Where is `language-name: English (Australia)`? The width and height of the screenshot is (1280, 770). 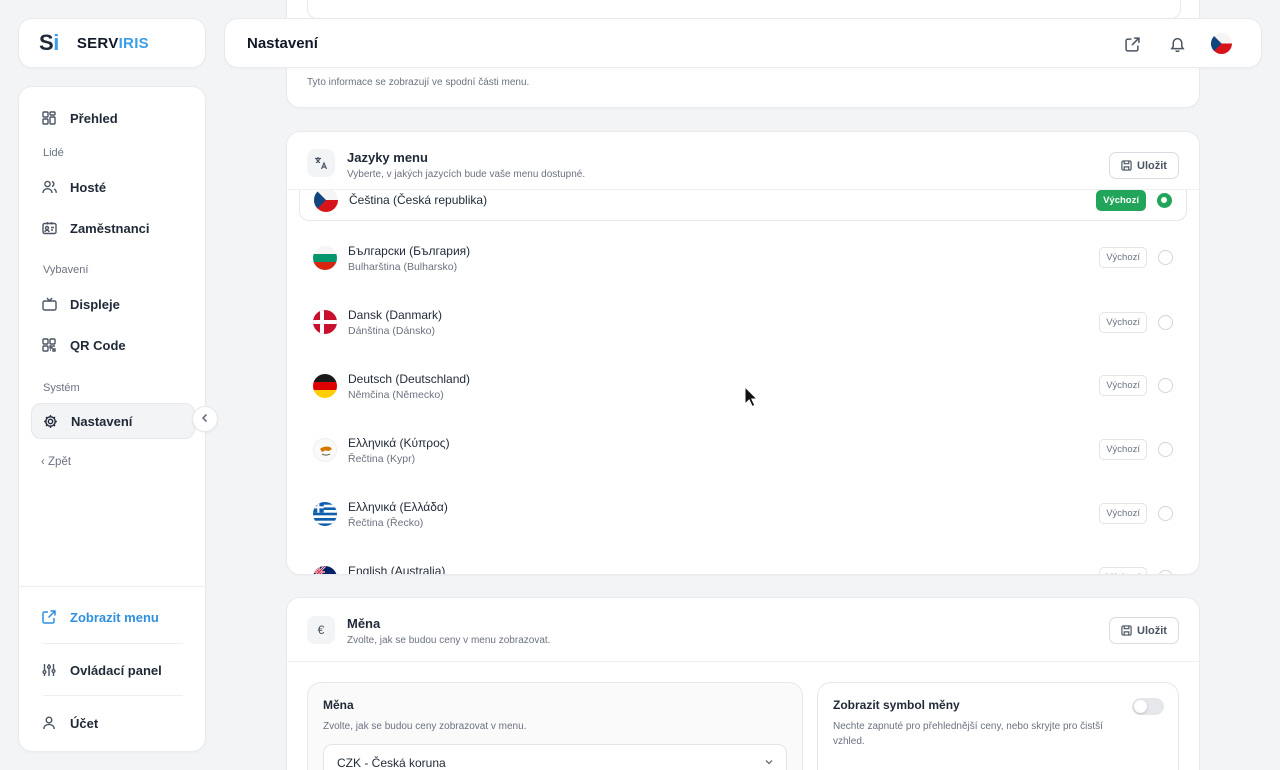 language-name: English (Australia) is located at coordinates (397, 569).